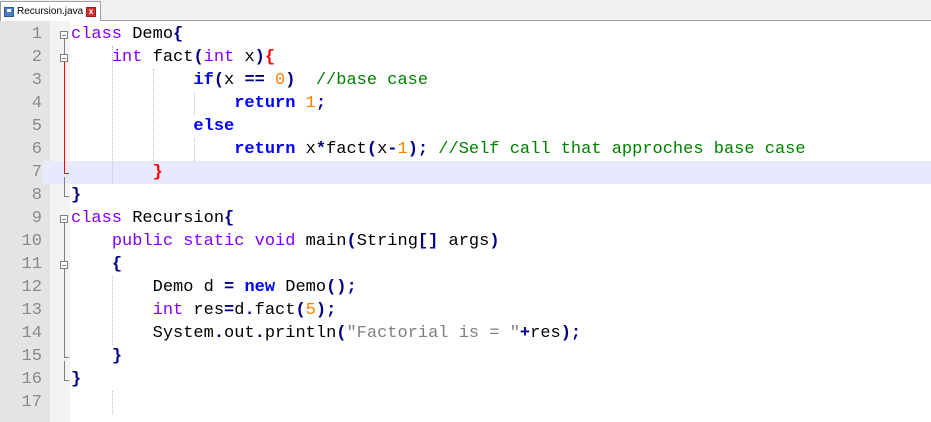  Describe the element at coordinates (36, 126) in the screenshot. I see `line-number: 5` at that location.